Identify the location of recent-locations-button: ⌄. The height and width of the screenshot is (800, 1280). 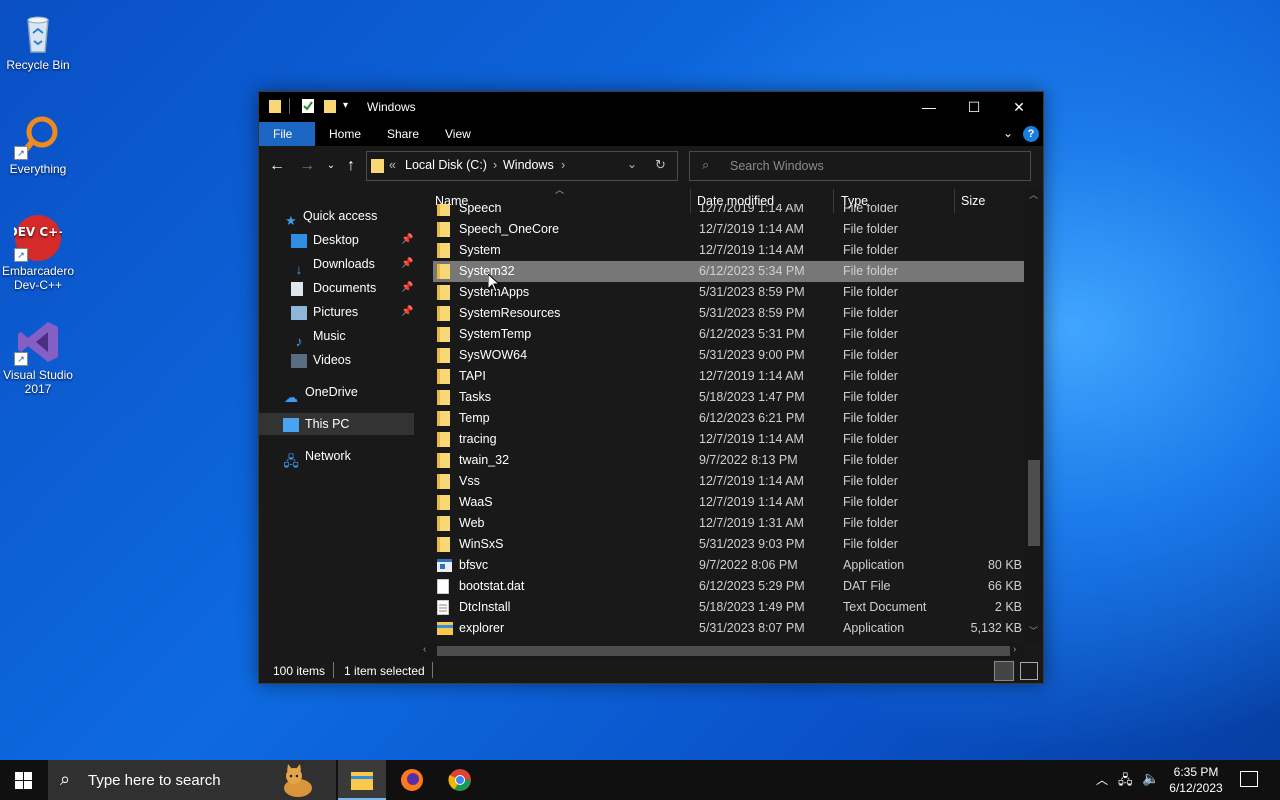
(331, 166).